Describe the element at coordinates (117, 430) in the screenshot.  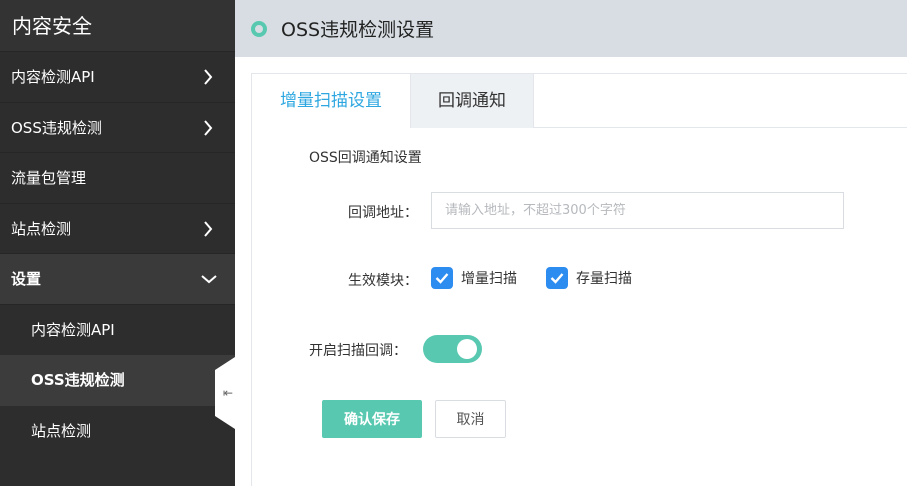
I see `sidebar-subitem-site-detection: 站点检测` at that location.